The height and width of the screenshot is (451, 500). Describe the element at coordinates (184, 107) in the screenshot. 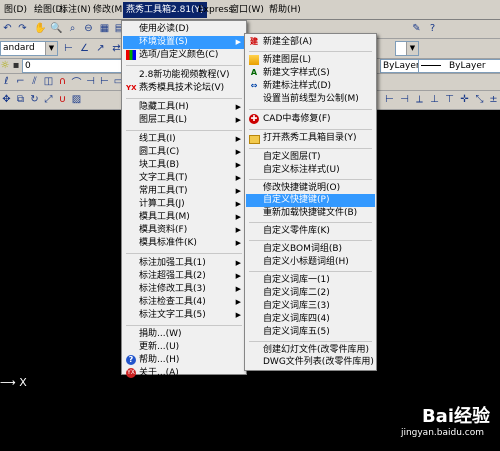

I see `menu-item-hidden-tools: 隐藏工具(H) ▶` at that location.